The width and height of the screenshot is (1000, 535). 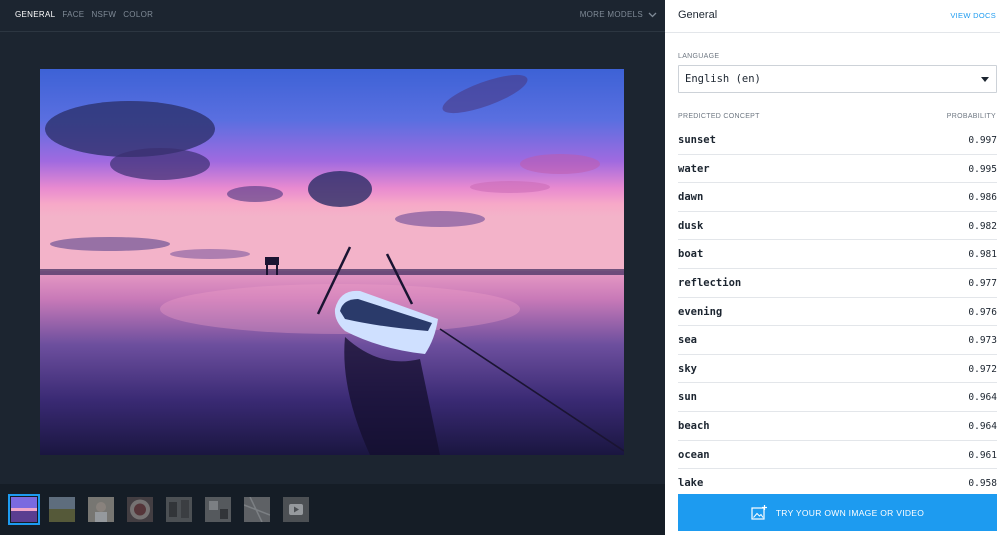 I want to click on concept-name: dusk, so click(x=691, y=225).